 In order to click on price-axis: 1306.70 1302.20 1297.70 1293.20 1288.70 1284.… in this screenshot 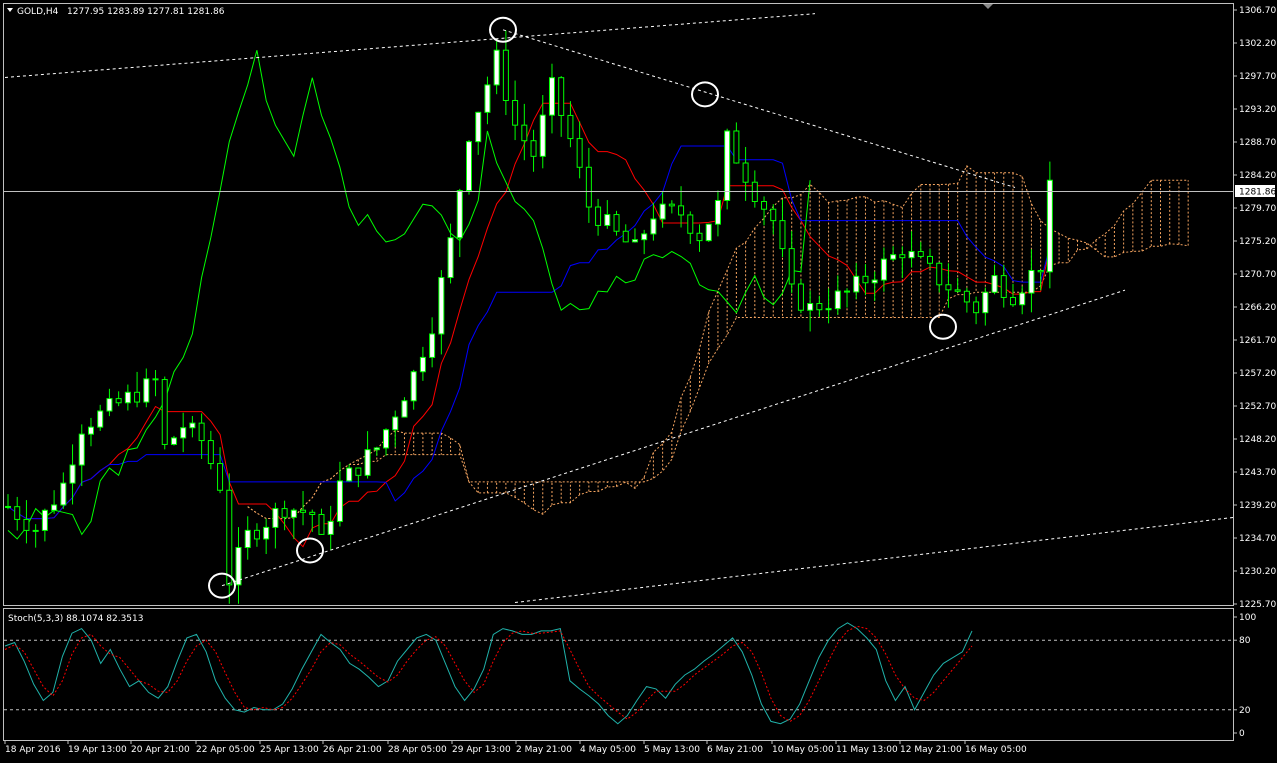, I will do `click(1254, 308)`.